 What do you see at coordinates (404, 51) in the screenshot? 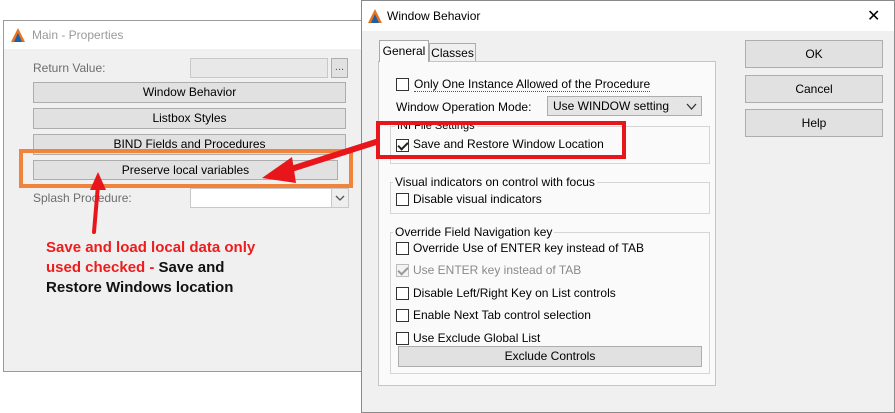
I see `tab-general: General` at bounding box center [404, 51].